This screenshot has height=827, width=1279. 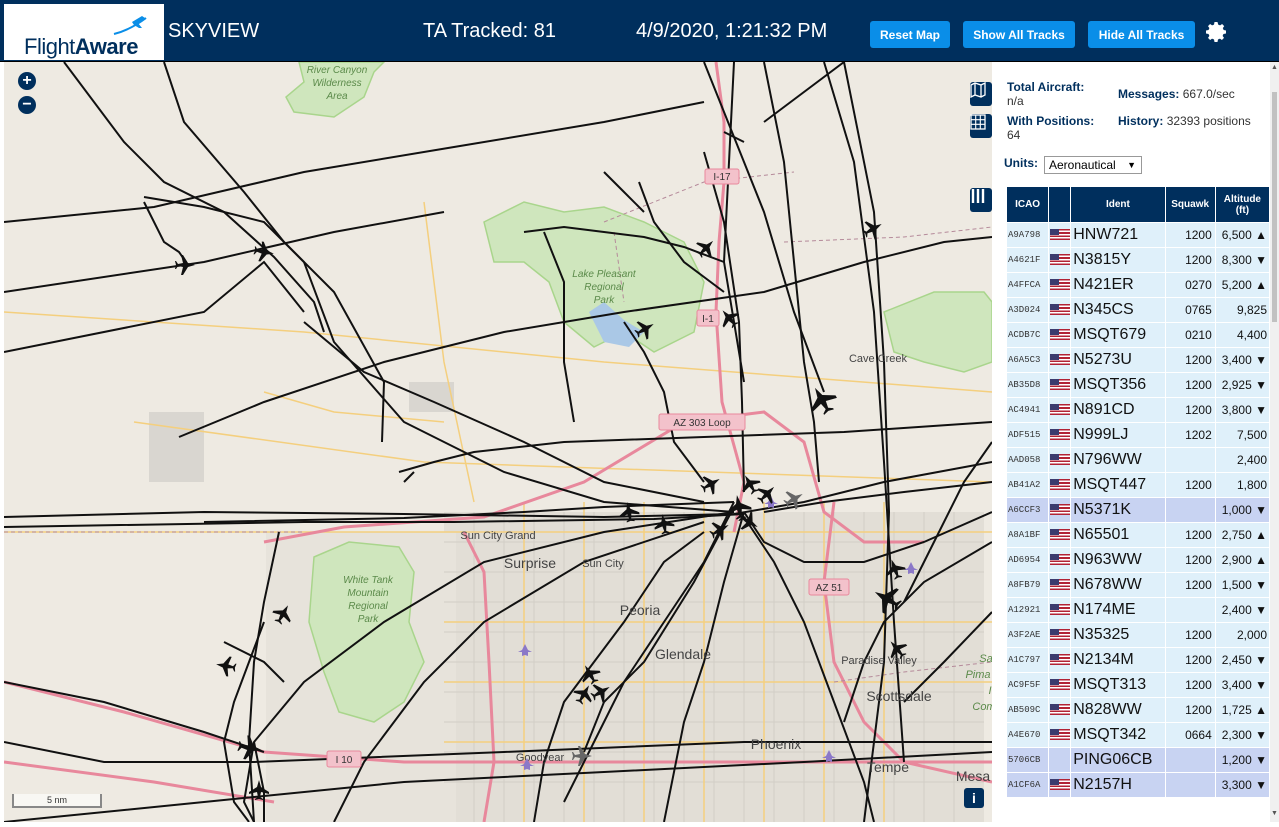 I want to click on grid-icon, so click(x=981, y=126).